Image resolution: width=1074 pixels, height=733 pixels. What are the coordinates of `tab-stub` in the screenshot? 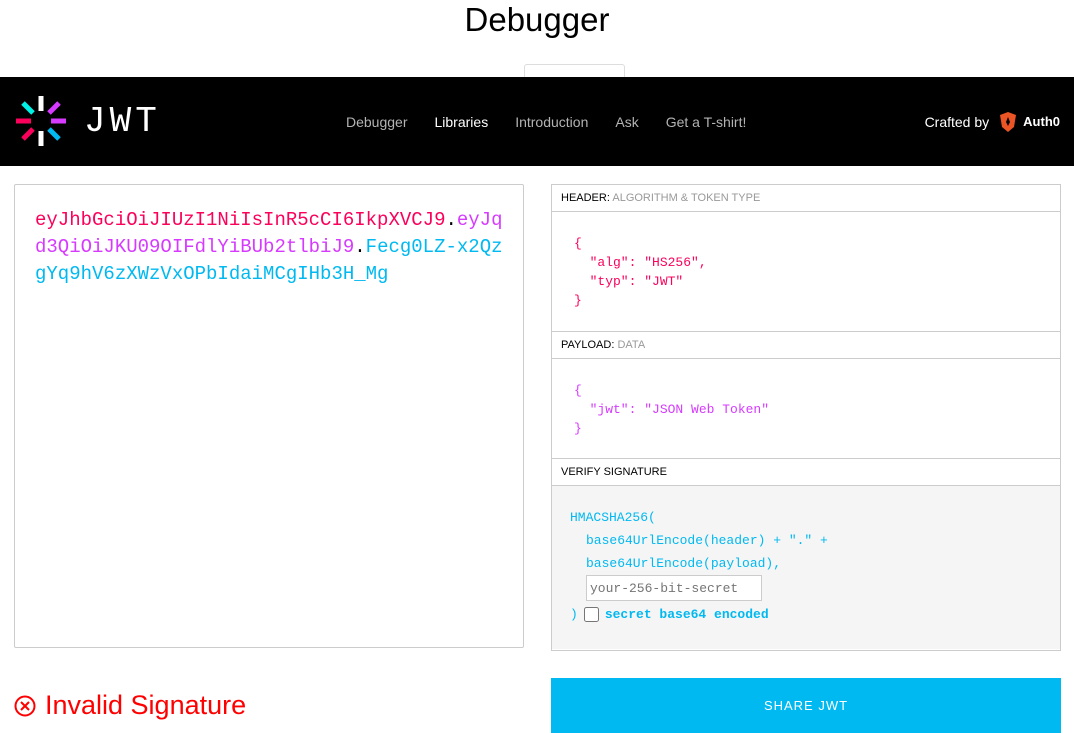 It's located at (574, 71).